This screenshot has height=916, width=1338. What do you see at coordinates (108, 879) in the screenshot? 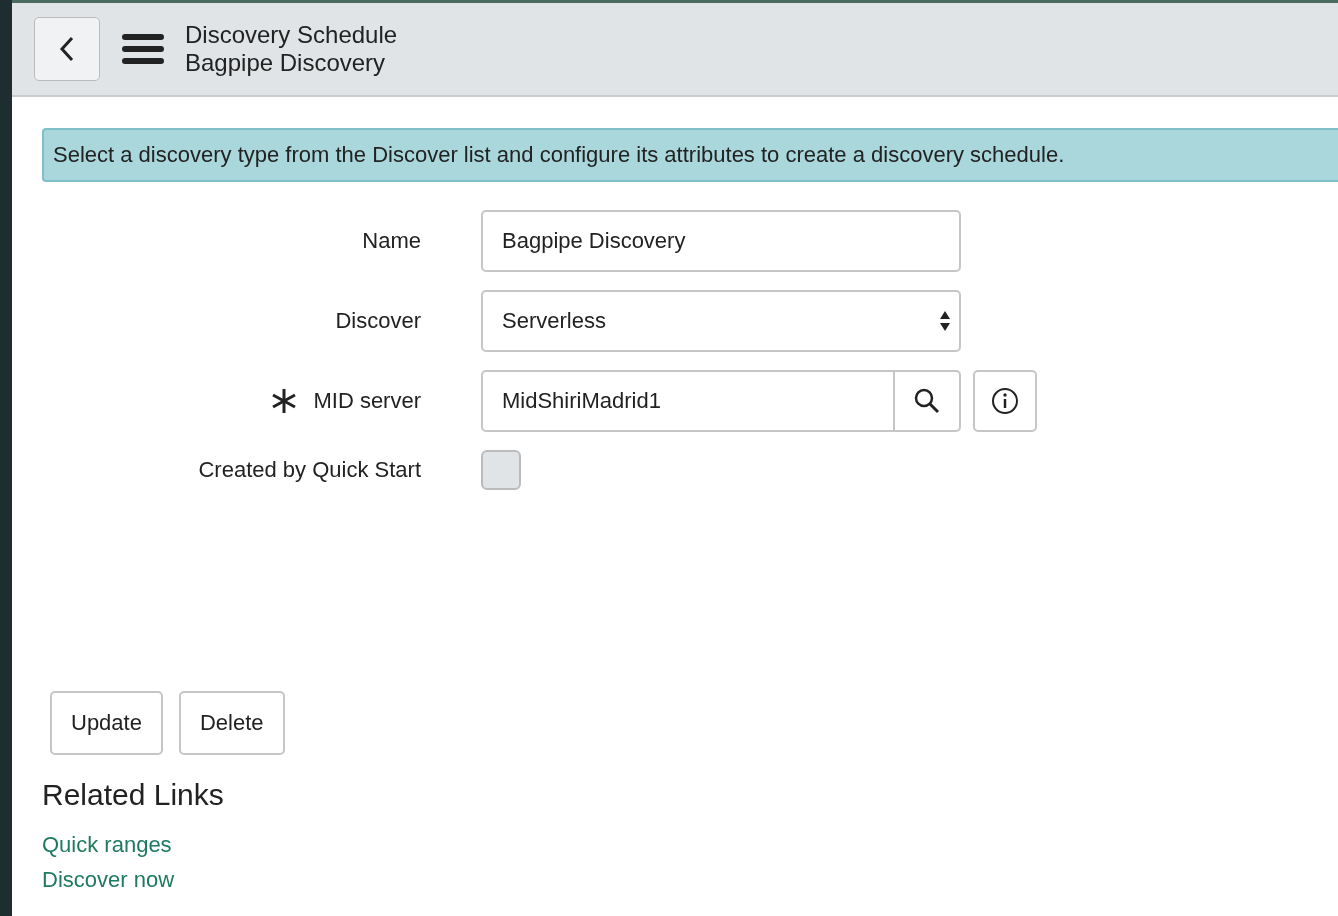
I see `related-link: Discover now` at bounding box center [108, 879].